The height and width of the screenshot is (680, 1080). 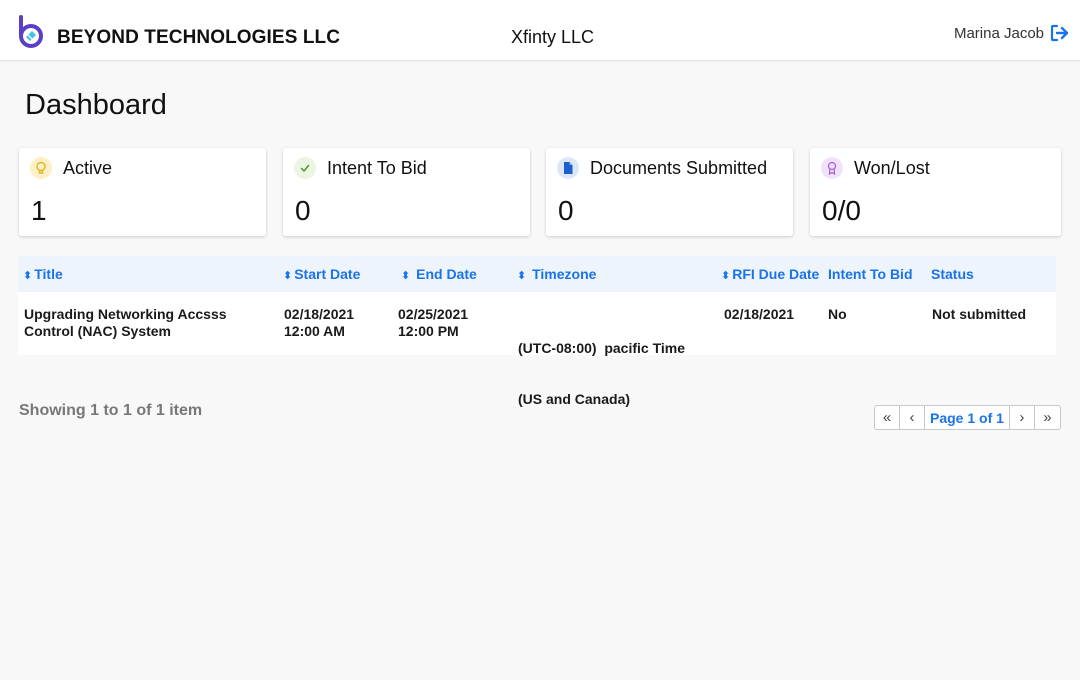 I want to click on stat-label: Won/Lost, so click(x=892, y=168).